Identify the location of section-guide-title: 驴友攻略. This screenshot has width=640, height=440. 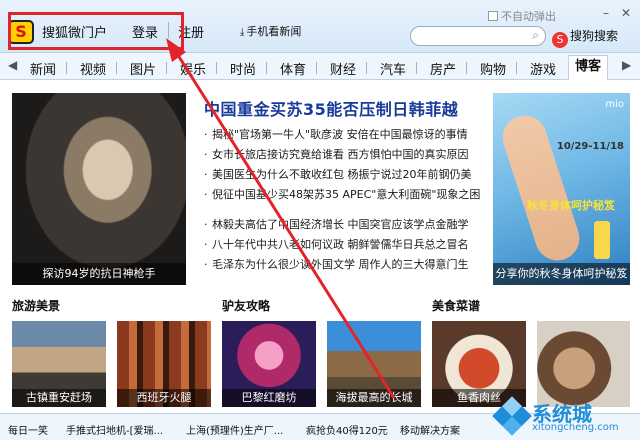
(246, 305).